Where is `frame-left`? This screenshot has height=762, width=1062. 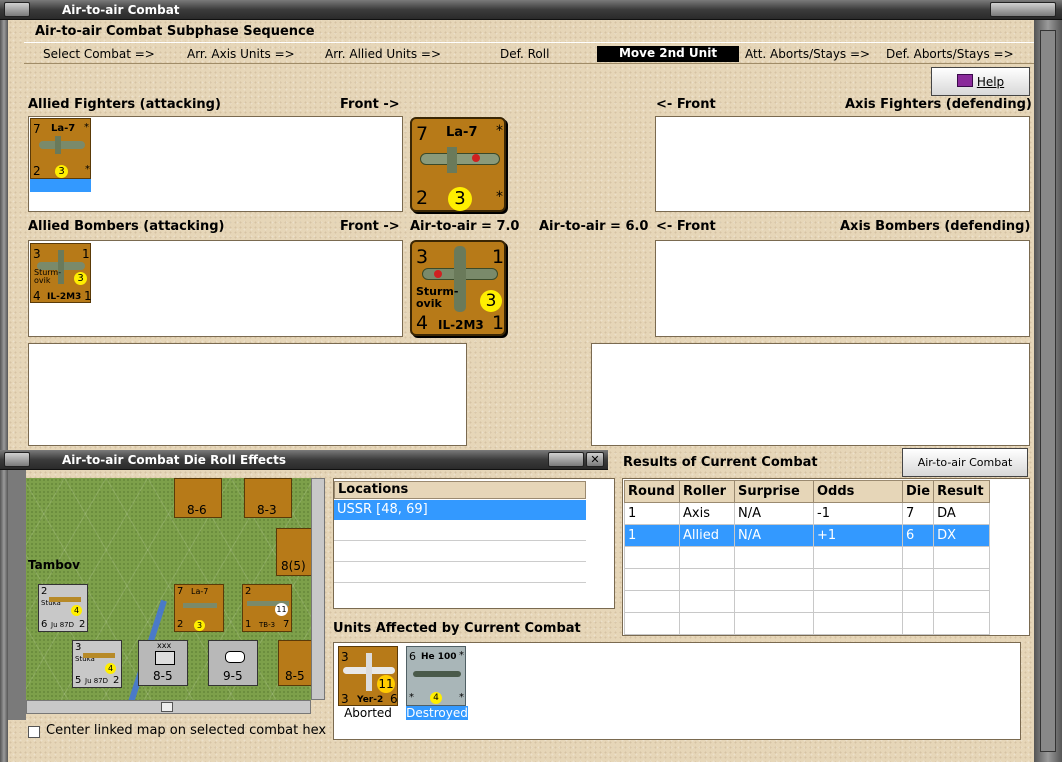
frame-left is located at coordinates (4, 391).